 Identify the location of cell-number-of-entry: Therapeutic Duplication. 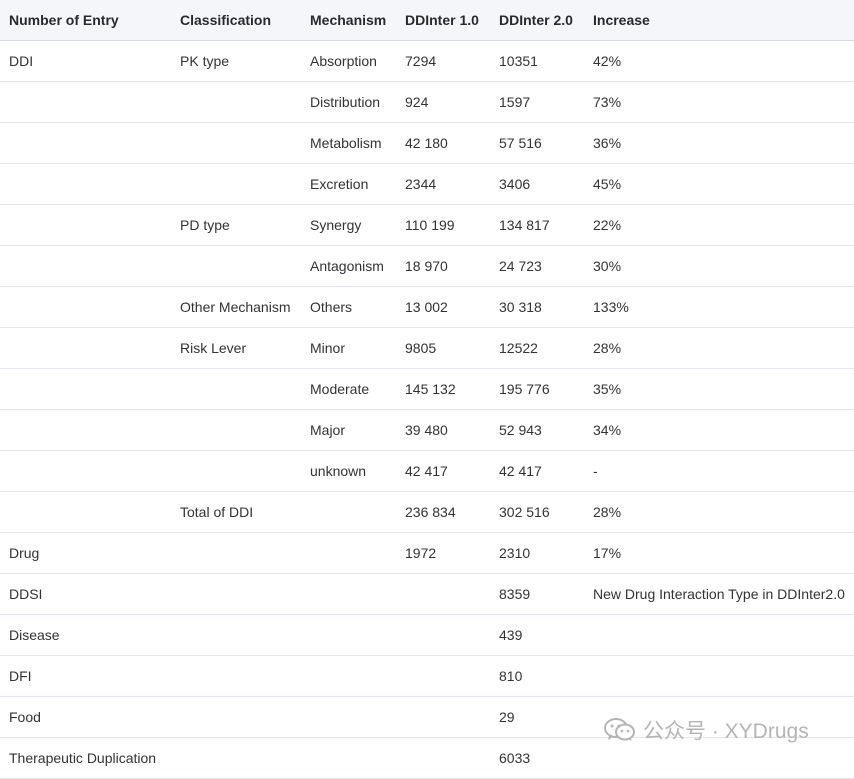
(85, 758).